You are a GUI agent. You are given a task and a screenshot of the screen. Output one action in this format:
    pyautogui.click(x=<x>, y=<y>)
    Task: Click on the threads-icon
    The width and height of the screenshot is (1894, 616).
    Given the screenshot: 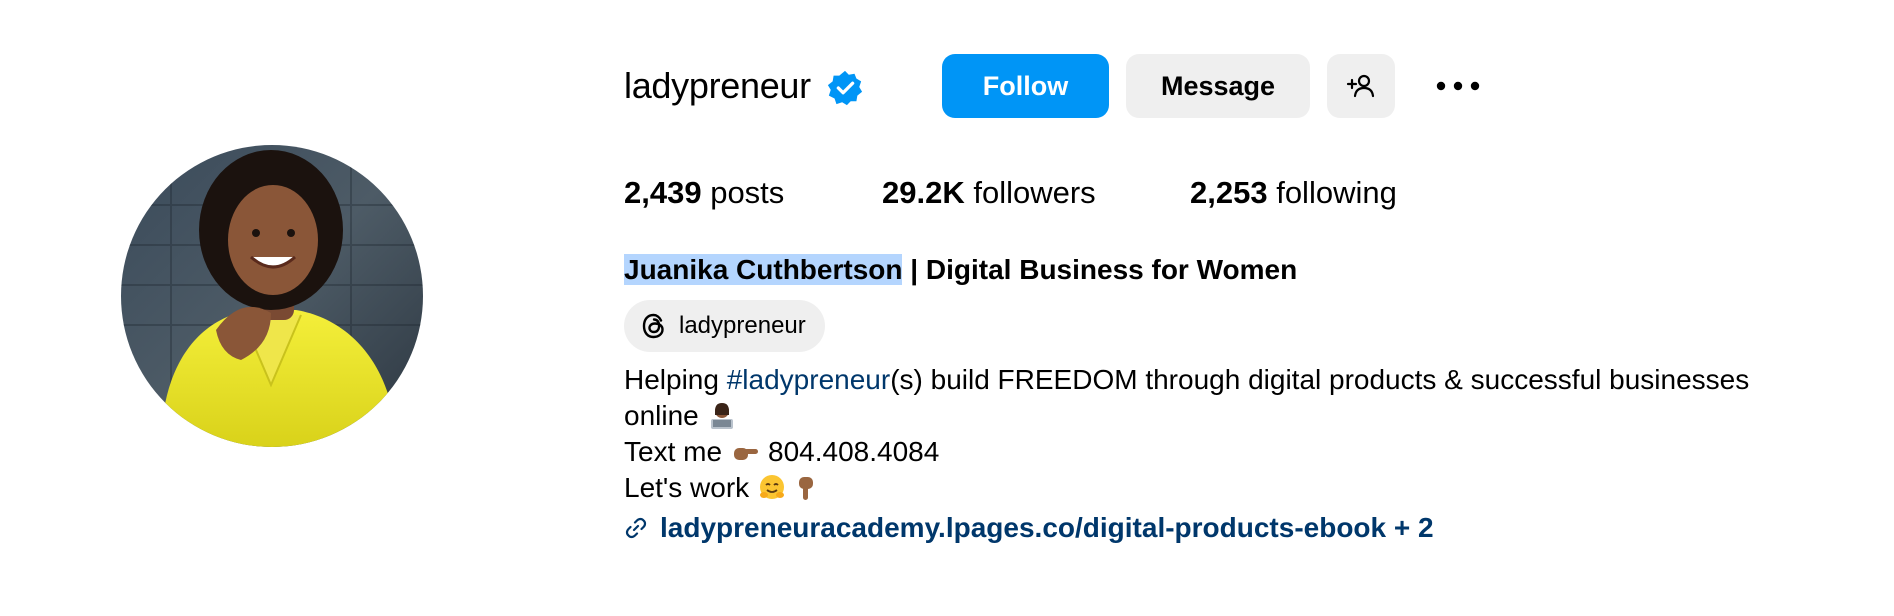 What is the action you would take?
    pyautogui.click(x=653, y=326)
    